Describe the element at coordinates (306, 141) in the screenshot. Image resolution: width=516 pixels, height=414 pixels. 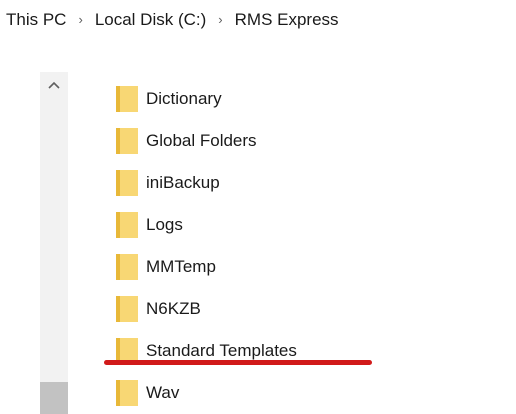
I see `list-item-global-folders: Global Folders` at that location.